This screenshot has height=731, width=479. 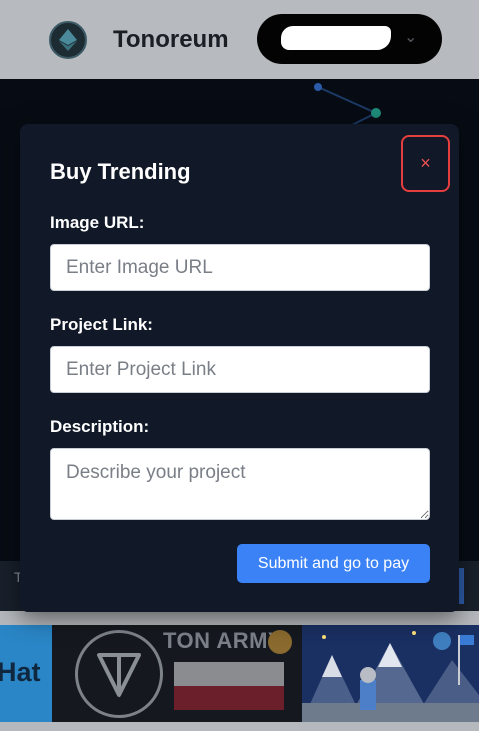 I want to click on thumbnail-hat: Hat, so click(x=26, y=673).